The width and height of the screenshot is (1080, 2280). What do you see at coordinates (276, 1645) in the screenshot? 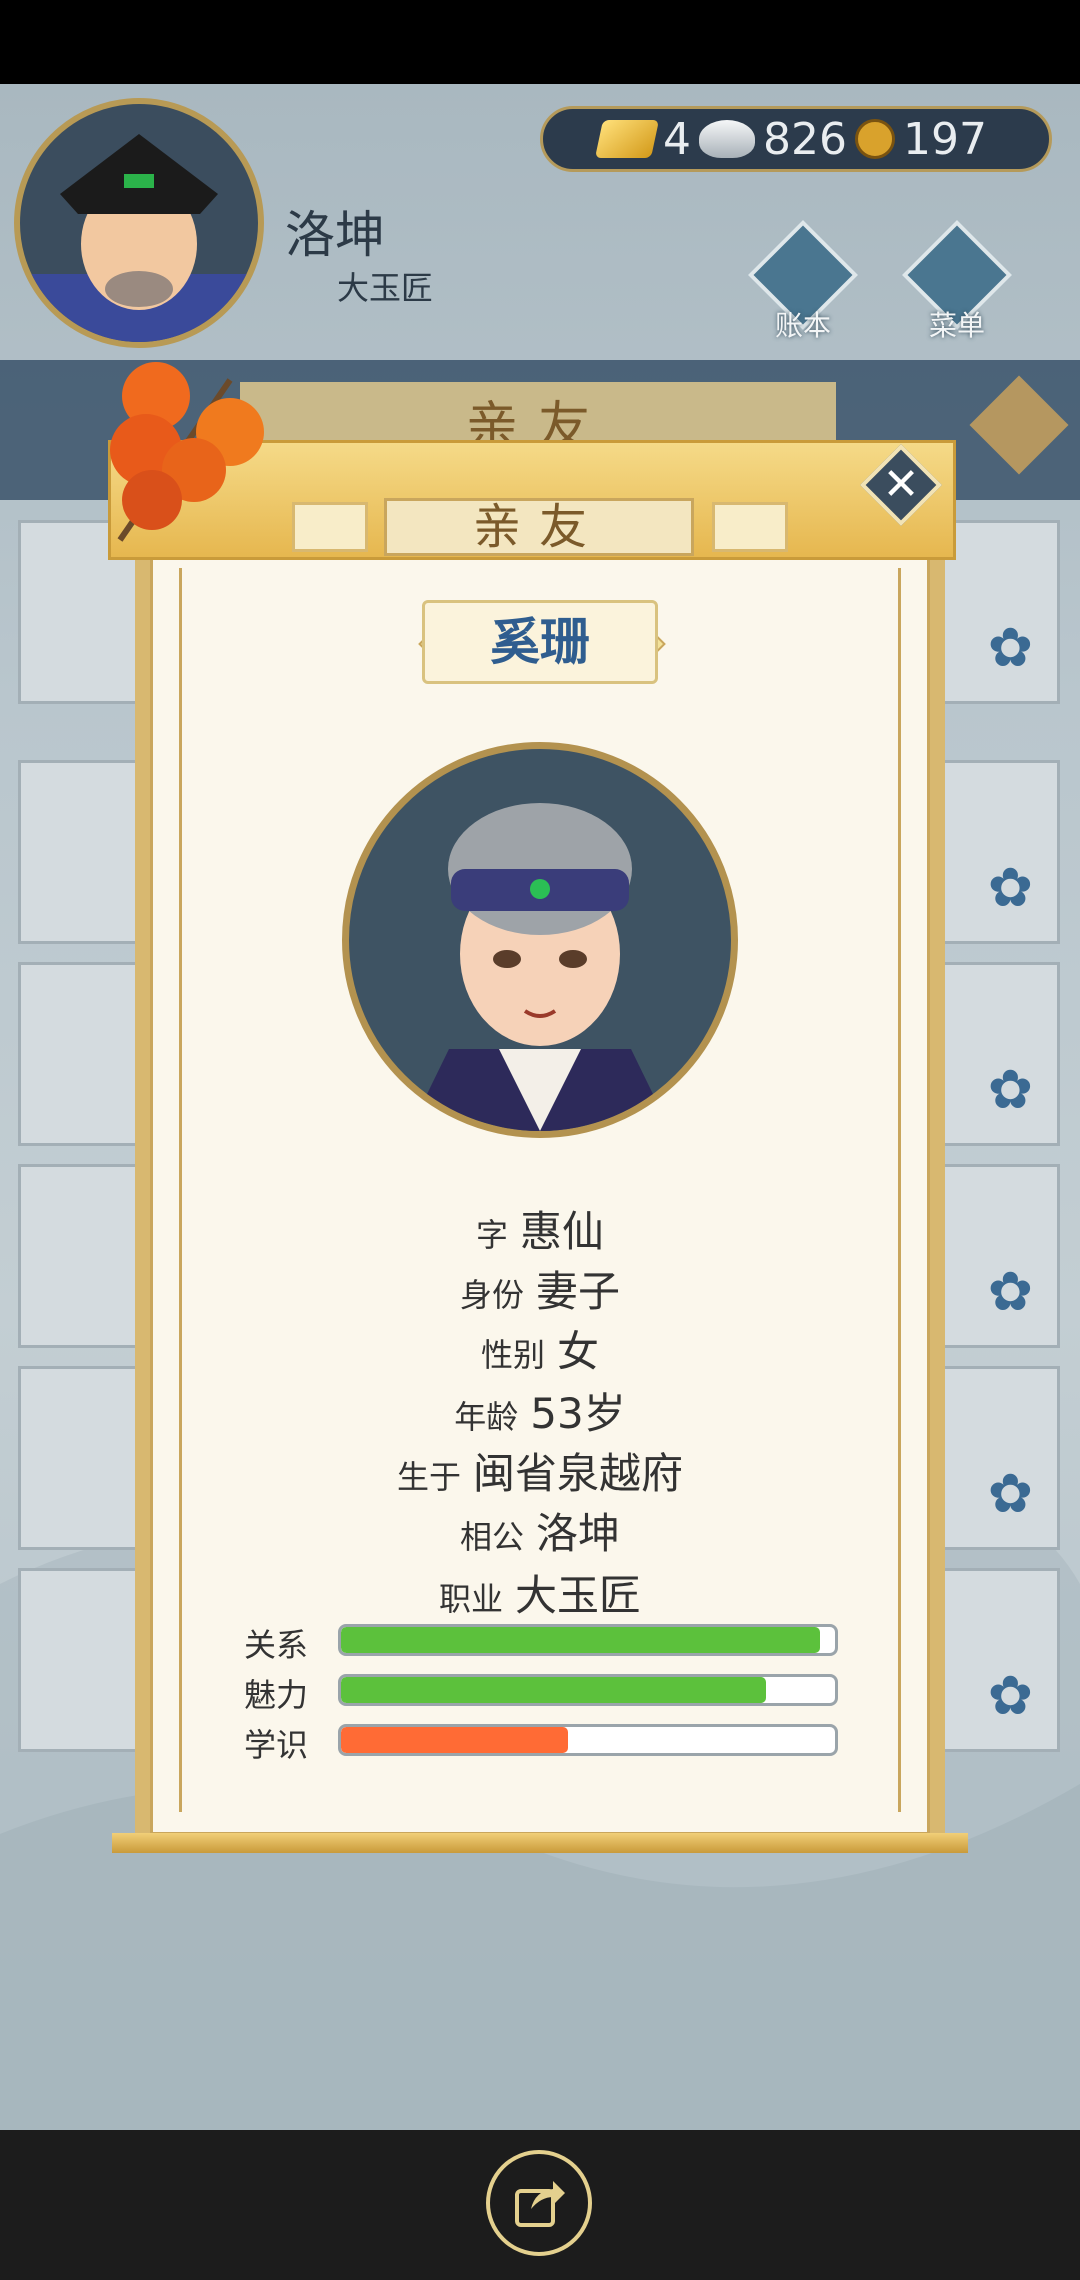
I see `stat-label: 关系` at bounding box center [276, 1645].